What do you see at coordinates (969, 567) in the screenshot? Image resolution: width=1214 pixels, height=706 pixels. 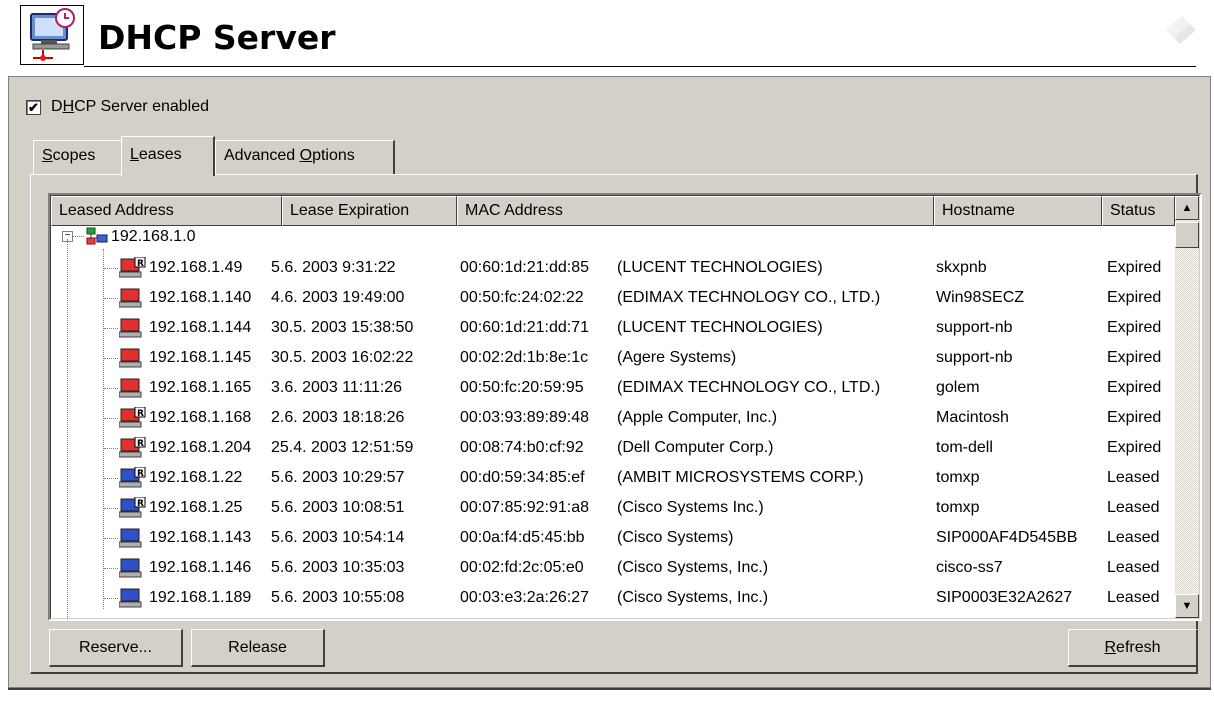 I see `hostname: cisco-ss7` at bounding box center [969, 567].